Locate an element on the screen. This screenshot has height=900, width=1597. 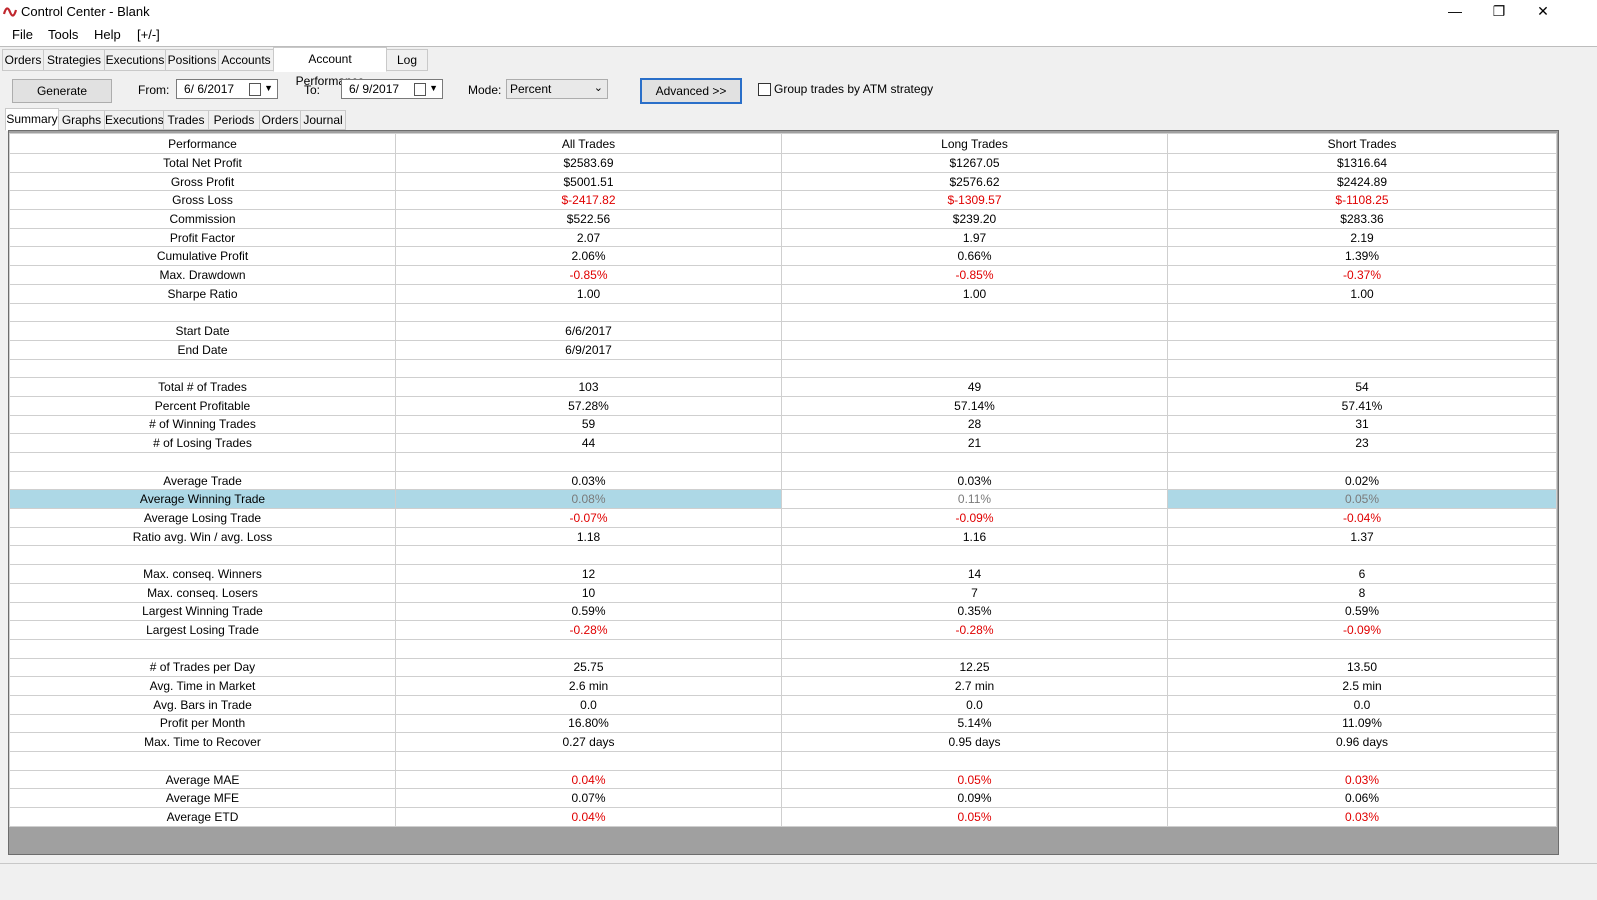
metric-value-cell: 2.7 min is located at coordinates (974, 686).